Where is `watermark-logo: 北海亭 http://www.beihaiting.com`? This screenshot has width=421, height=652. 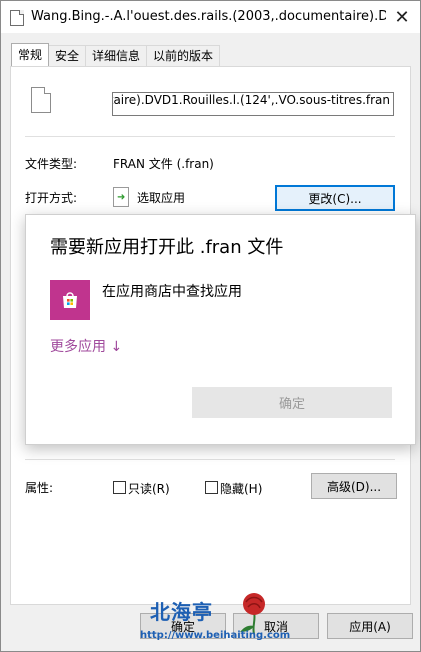
watermark-logo: 北海亭 http://www.beihaiting.com is located at coordinates (216, 621).